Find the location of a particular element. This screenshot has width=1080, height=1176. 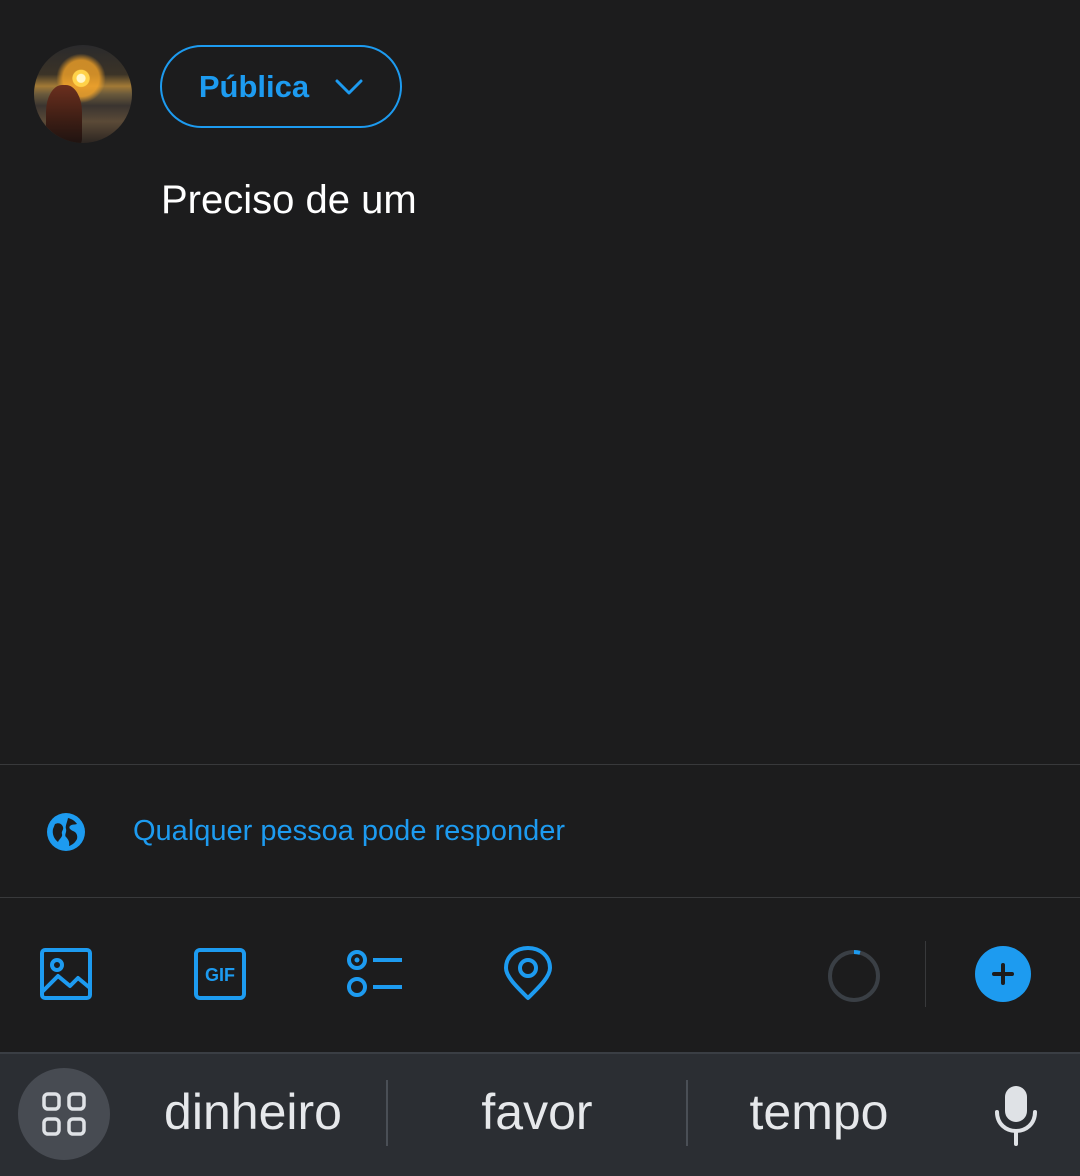

add-location-button is located at coordinates (528, 974).